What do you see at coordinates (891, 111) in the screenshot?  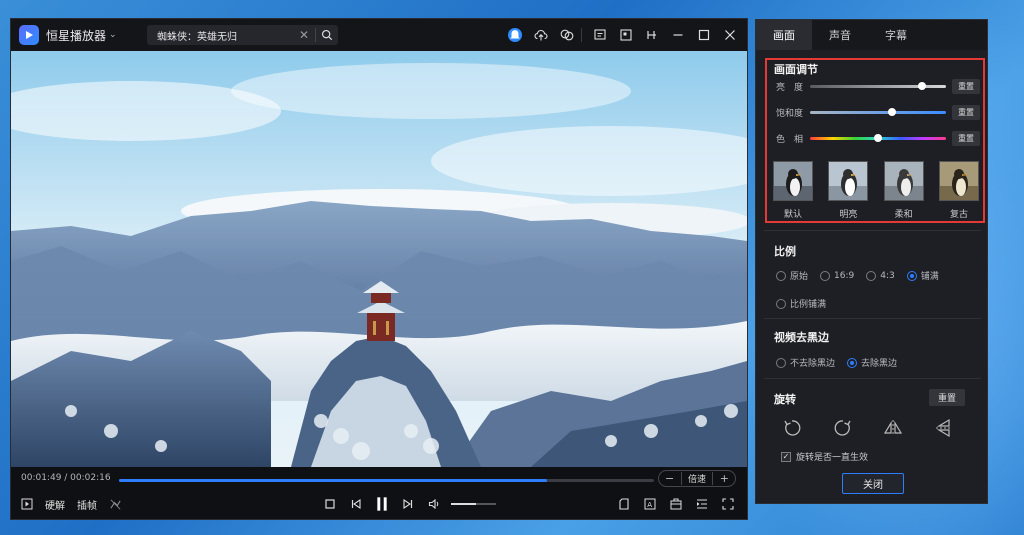 I see `saturation-thumb` at bounding box center [891, 111].